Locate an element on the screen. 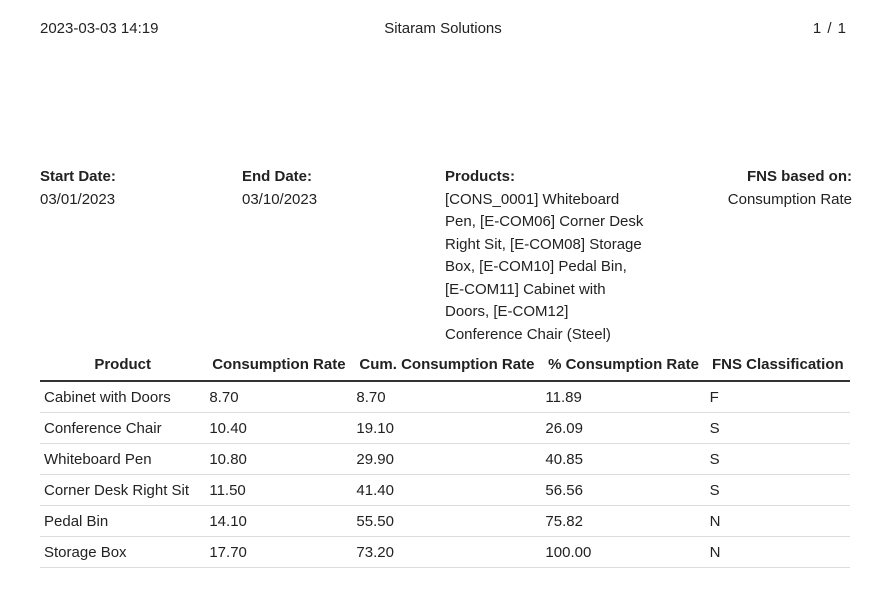 This screenshot has width=884, height=601. fns-based-on-filter: FNS based on: Consumption Rate is located at coordinates (772, 188).